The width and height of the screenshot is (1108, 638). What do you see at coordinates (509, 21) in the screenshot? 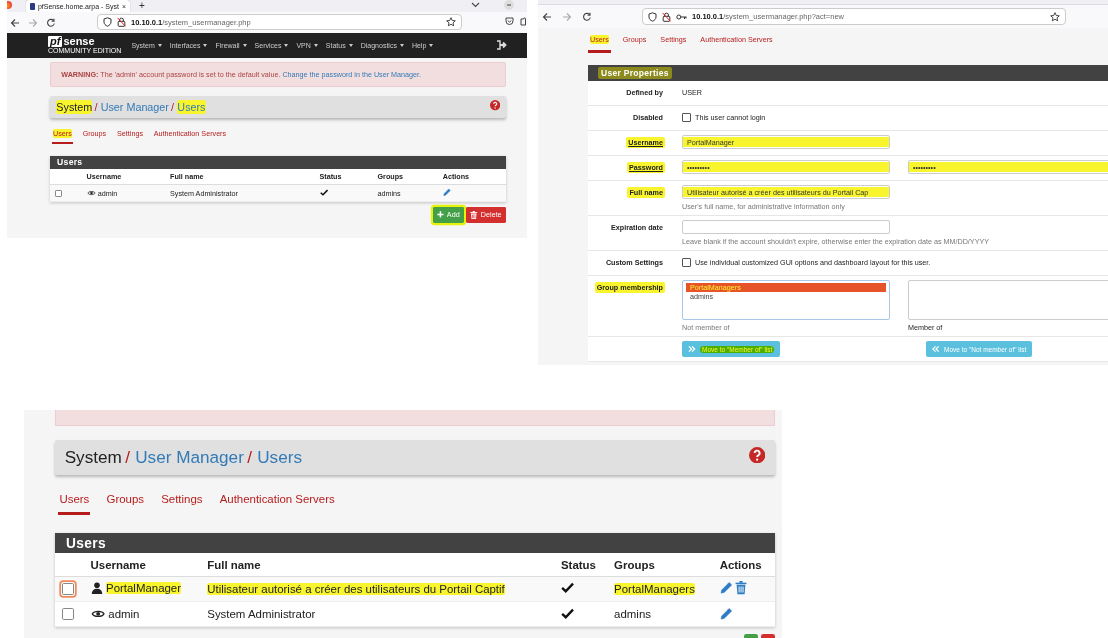
I see `pocket-icon` at bounding box center [509, 21].